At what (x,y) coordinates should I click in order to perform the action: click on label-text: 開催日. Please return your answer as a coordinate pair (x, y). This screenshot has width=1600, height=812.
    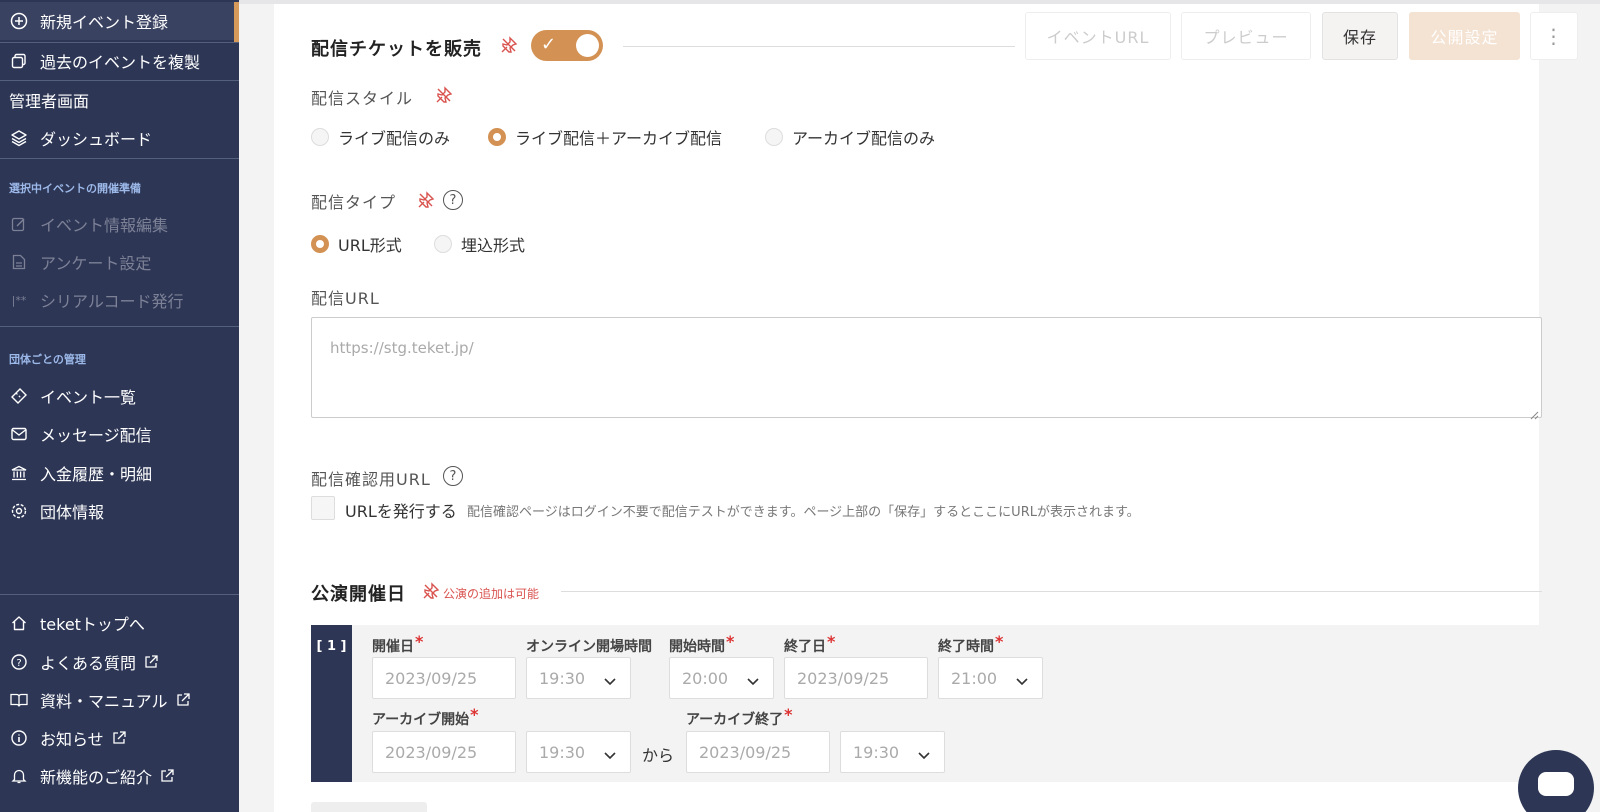
    Looking at the image, I should click on (393, 647).